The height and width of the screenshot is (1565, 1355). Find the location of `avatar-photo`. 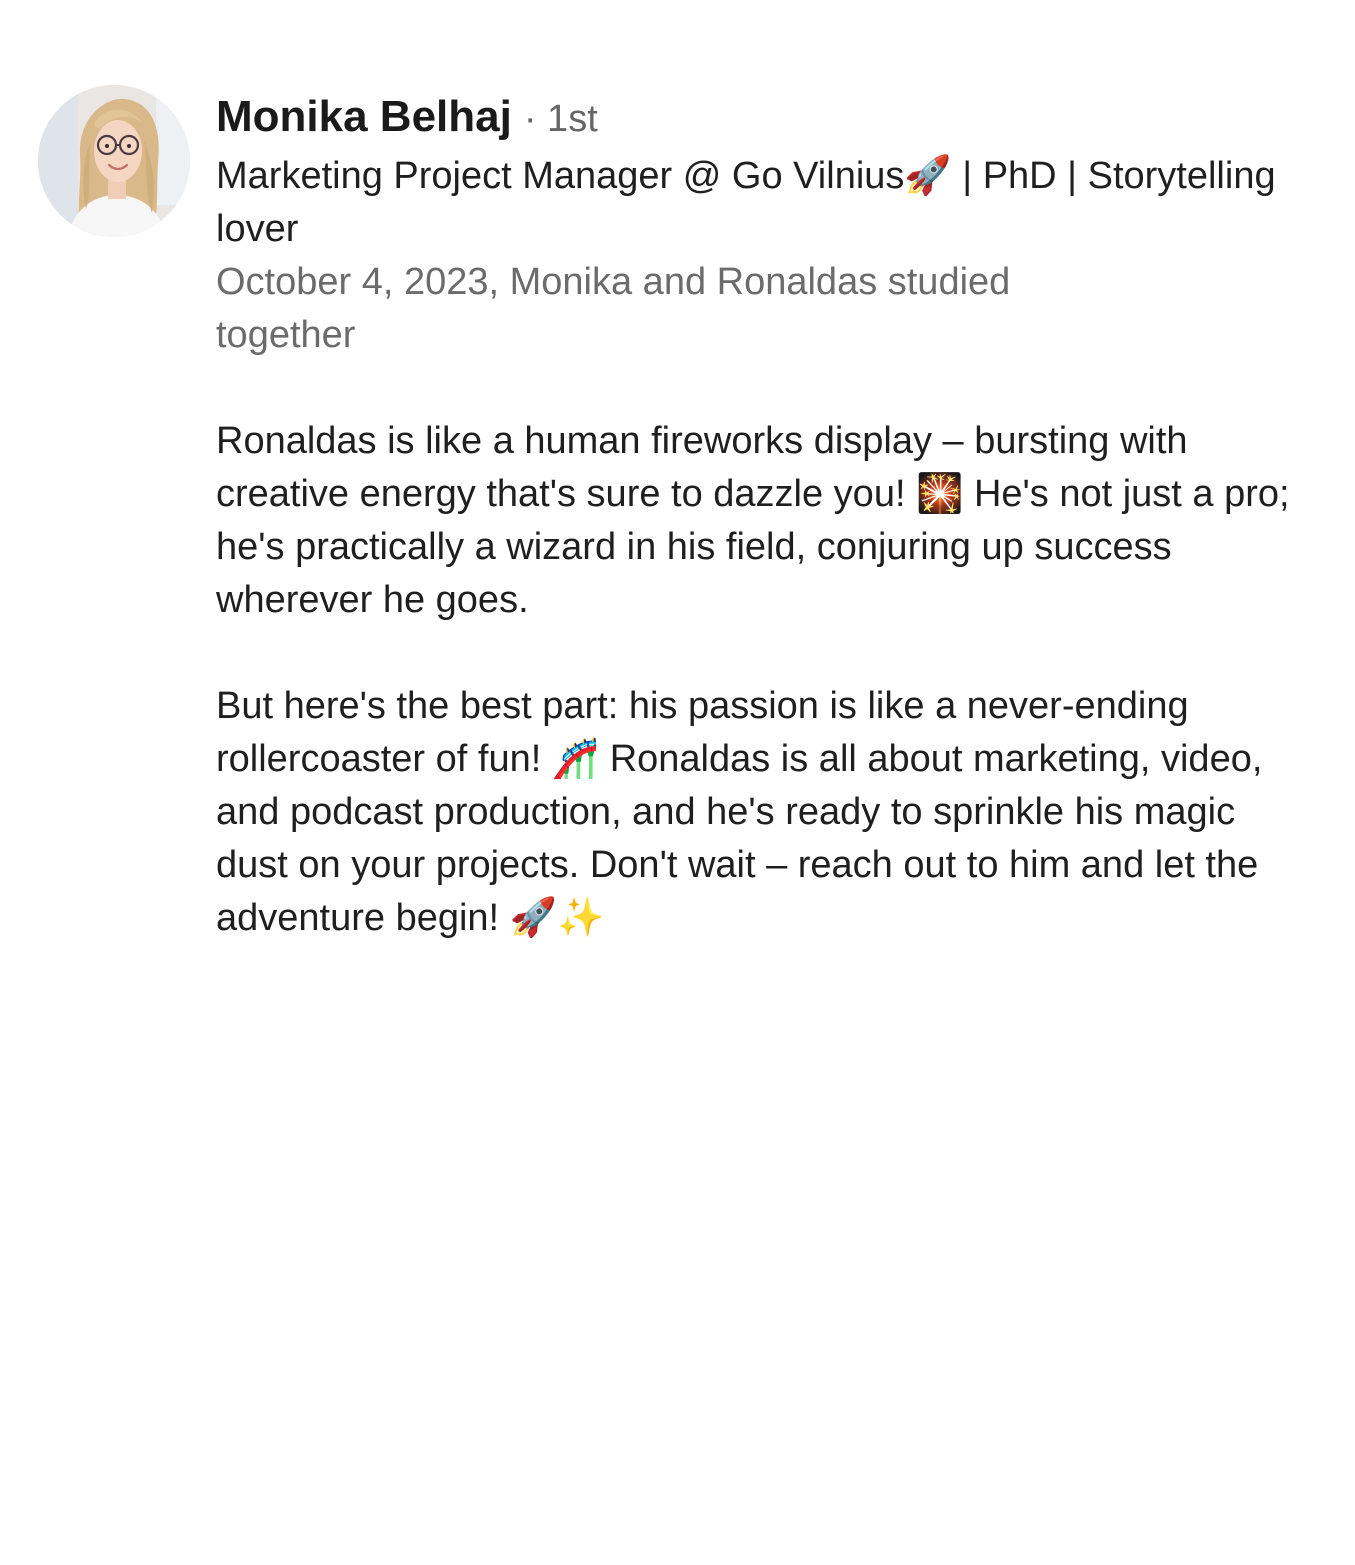

avatar-photo is located at coordinates (114, 161).